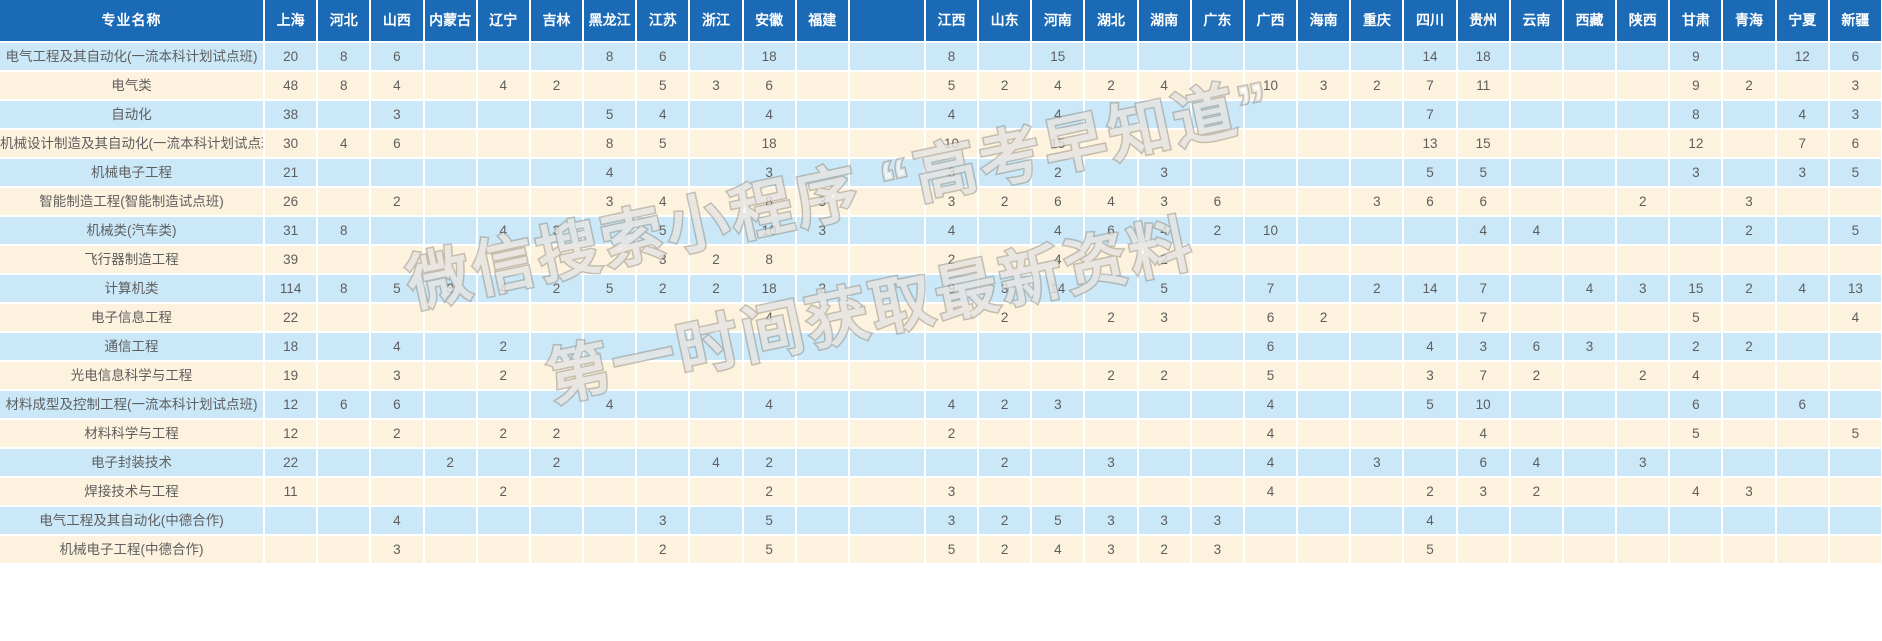  Describe the element at coordinates (1590, 21) in the screenshot. I see `column-header-province: 西藏` at that location.